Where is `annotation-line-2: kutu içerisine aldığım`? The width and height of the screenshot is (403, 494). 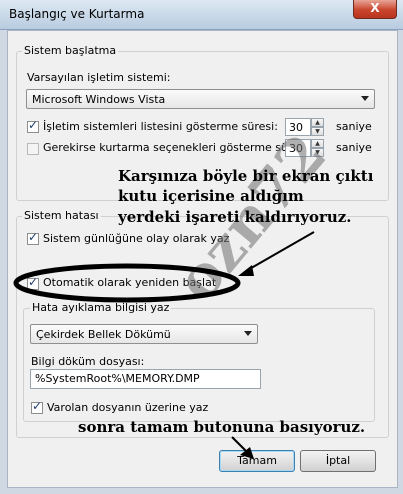
annotation-line-2: kutu içerisine aldığım is located at coordinates (211, 196).